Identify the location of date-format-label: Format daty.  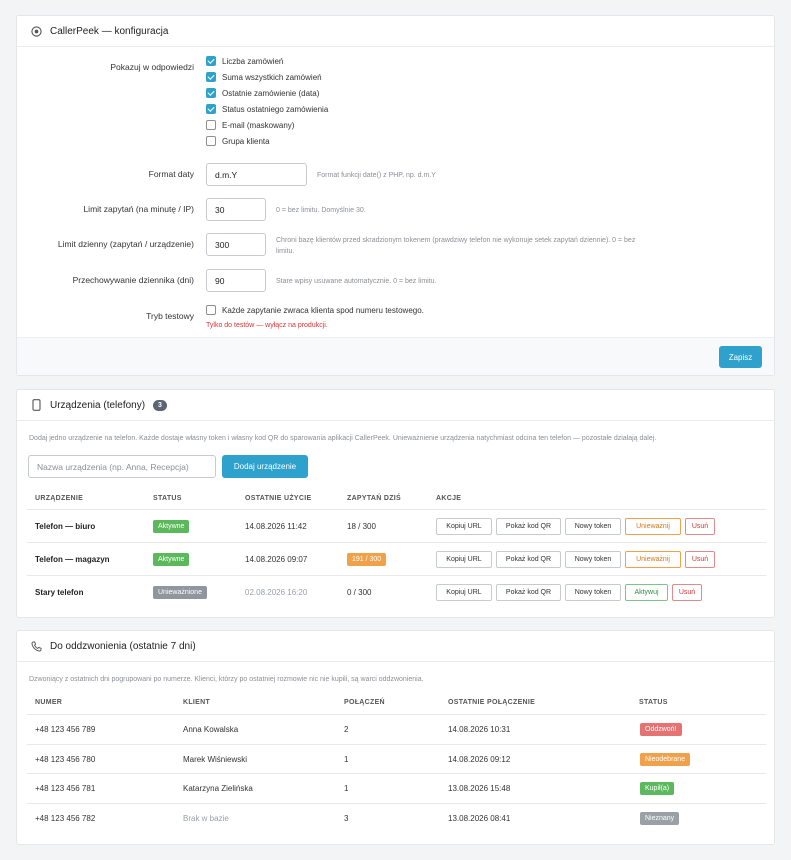
(171, 174).